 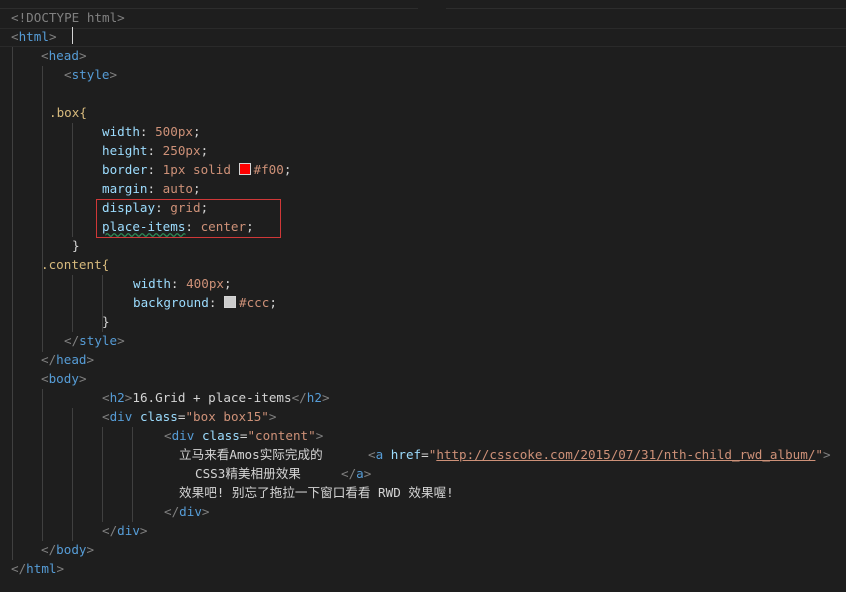 I want to click on tag-name: a, so click(x=360, y=473).